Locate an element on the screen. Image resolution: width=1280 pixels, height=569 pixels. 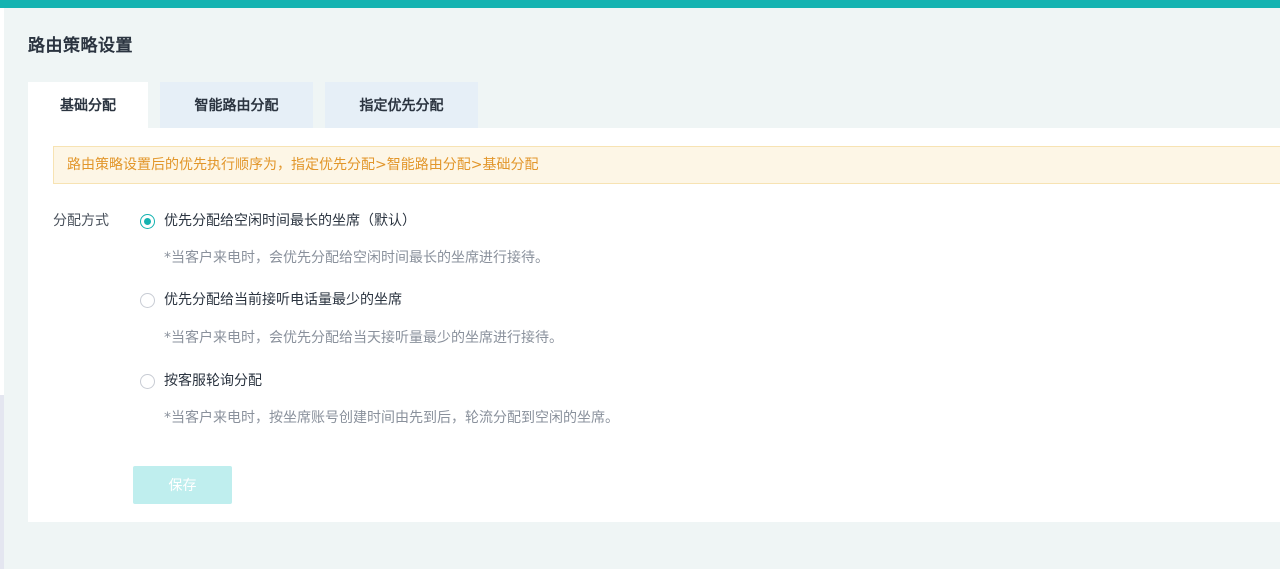
tab-priority-assignment: 指定优先分配 is located at coordinates (401, 105).